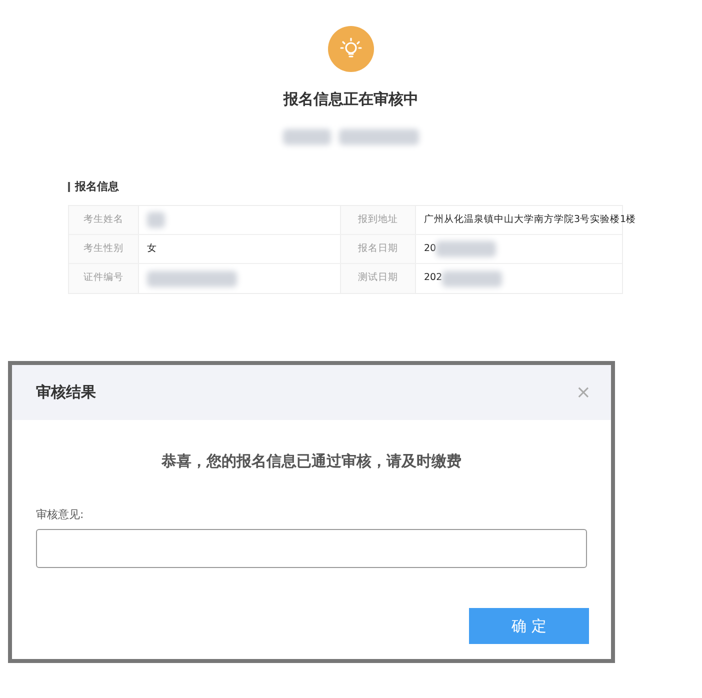  Describe the element at coordinates (152, 249) in the screenshot. I see `table-cell-text: 女` at that location.